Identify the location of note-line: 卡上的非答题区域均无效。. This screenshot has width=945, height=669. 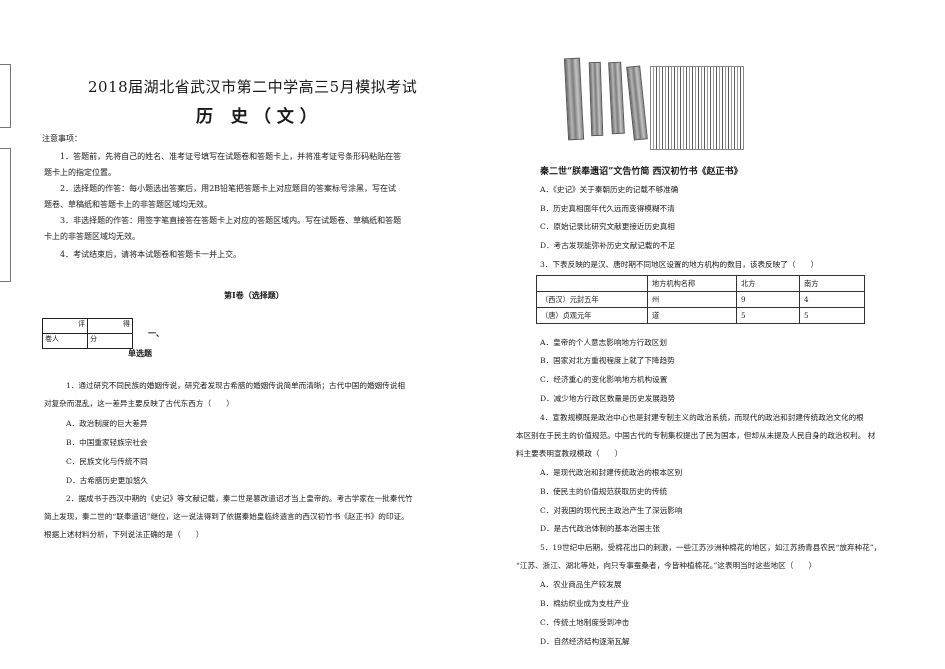
(92, 236).